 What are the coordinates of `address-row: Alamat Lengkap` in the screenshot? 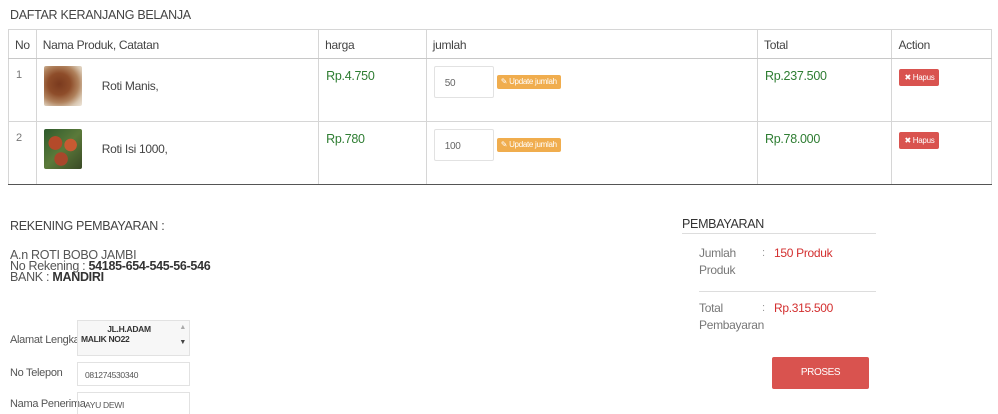 It's located at (48, 340).